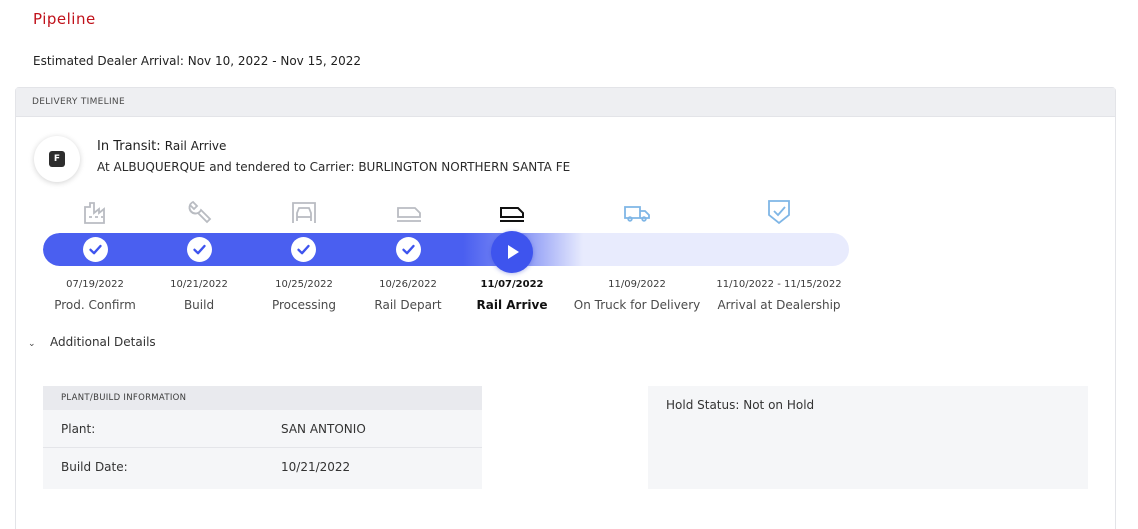 This screenshot has height=529, width=1138. What do you see at coordinates (262, 398) in the screenshot?
I see `plant-build-header: PLANT/BUILD INFORMATION` at bounding box center [262, 398].